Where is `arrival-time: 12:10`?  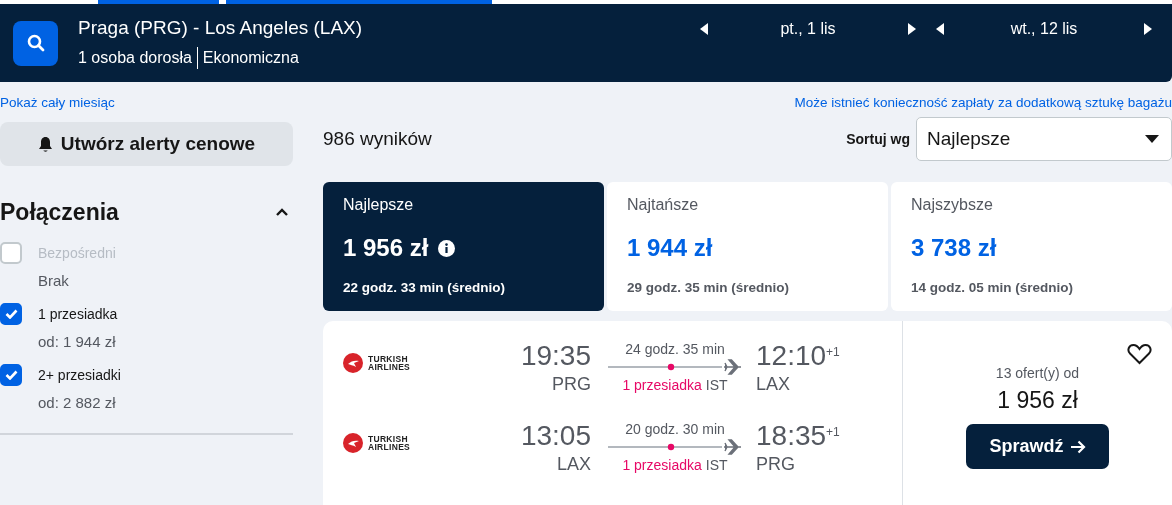
arrival-time: 12:10 is located at coordinates (791, 356).